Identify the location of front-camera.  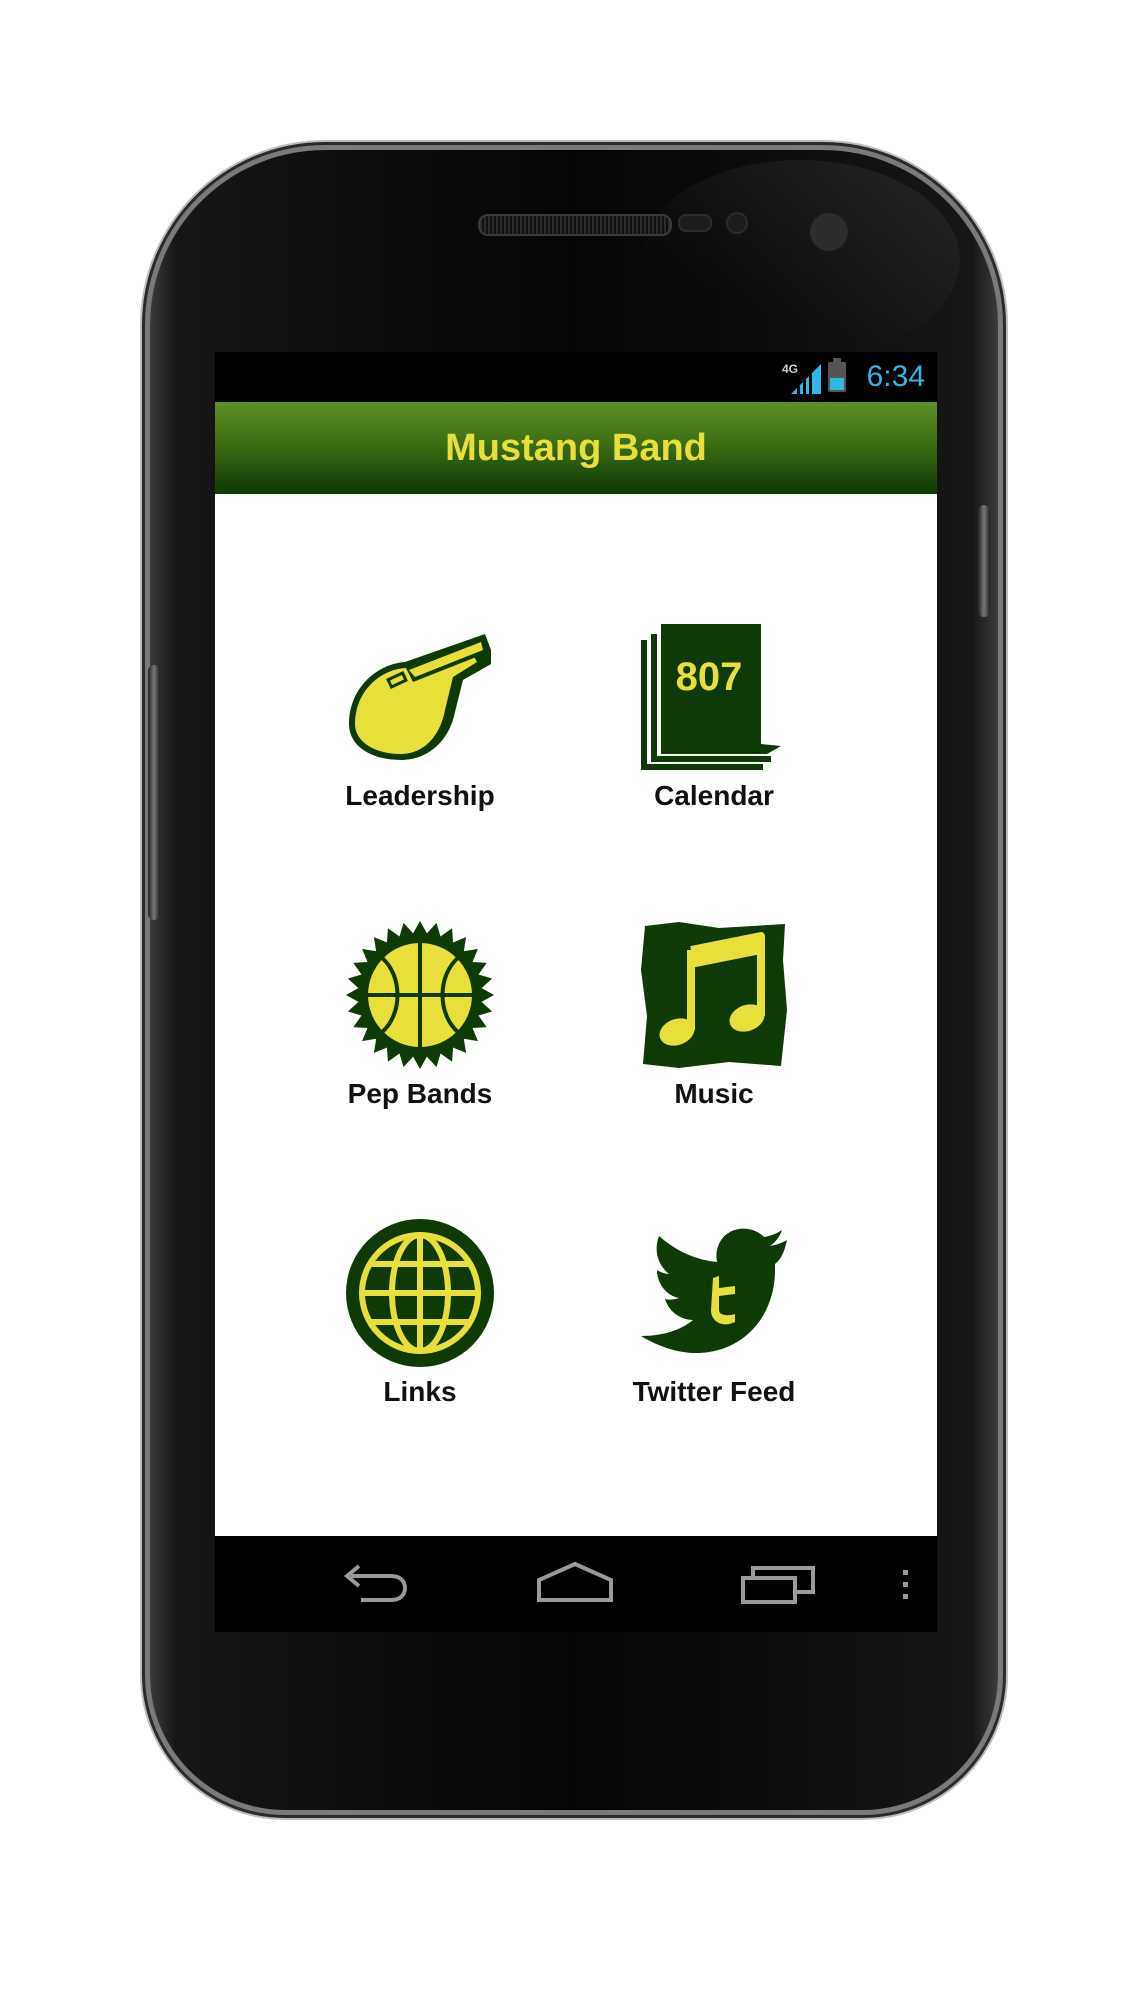
(829, 232).